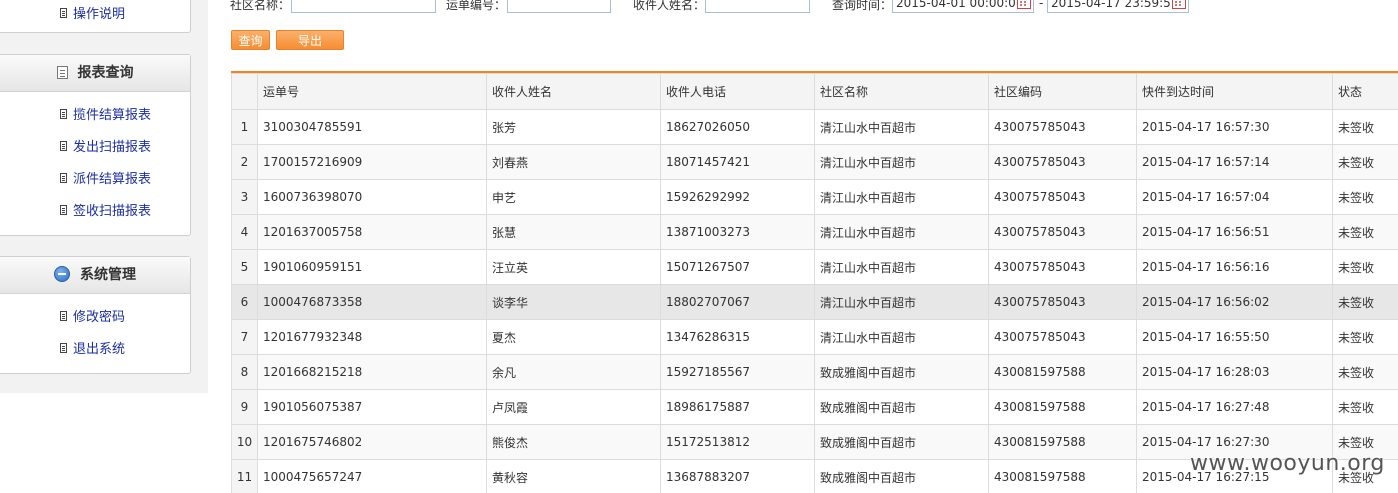 Image resolution: width=1398 pixels, height=493 pixels. Describe the element at coordinates (902, 92) in the screenshot. I see `column-header: 社区名称` at that location.